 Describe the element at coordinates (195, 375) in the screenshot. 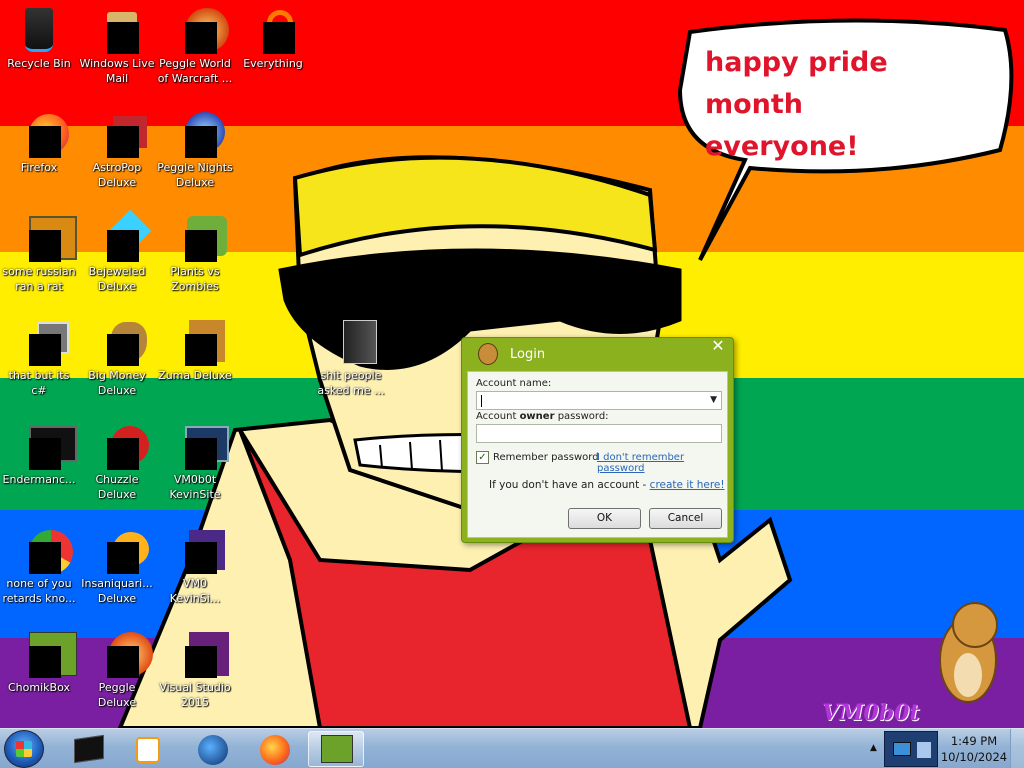

I see `icon-label: Zuma Deluxe` at that location.